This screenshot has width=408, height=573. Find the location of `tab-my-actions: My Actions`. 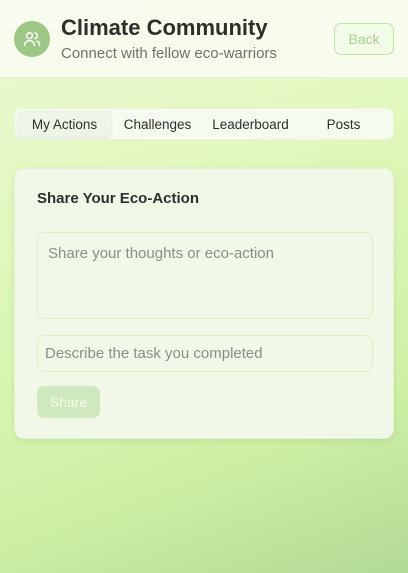

tab-my-actions: My Actions is located at coordinates (64, 124).